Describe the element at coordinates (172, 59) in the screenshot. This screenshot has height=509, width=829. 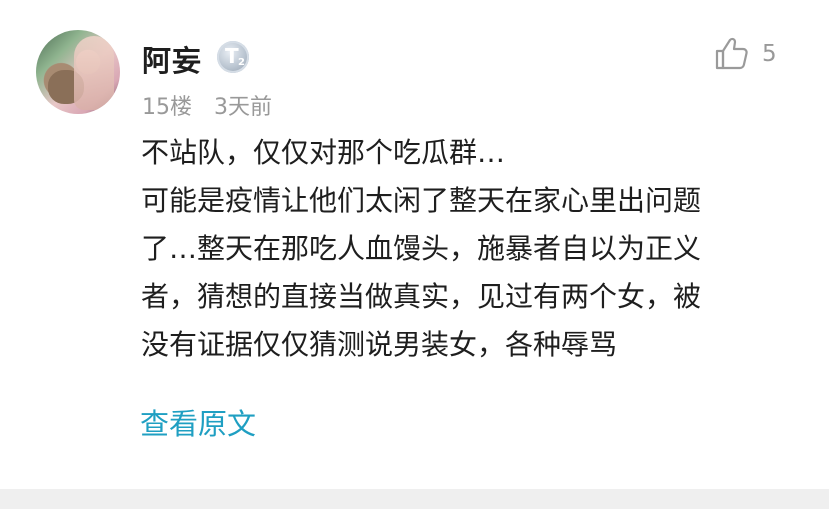
I see `username: 阿妄` at that location.